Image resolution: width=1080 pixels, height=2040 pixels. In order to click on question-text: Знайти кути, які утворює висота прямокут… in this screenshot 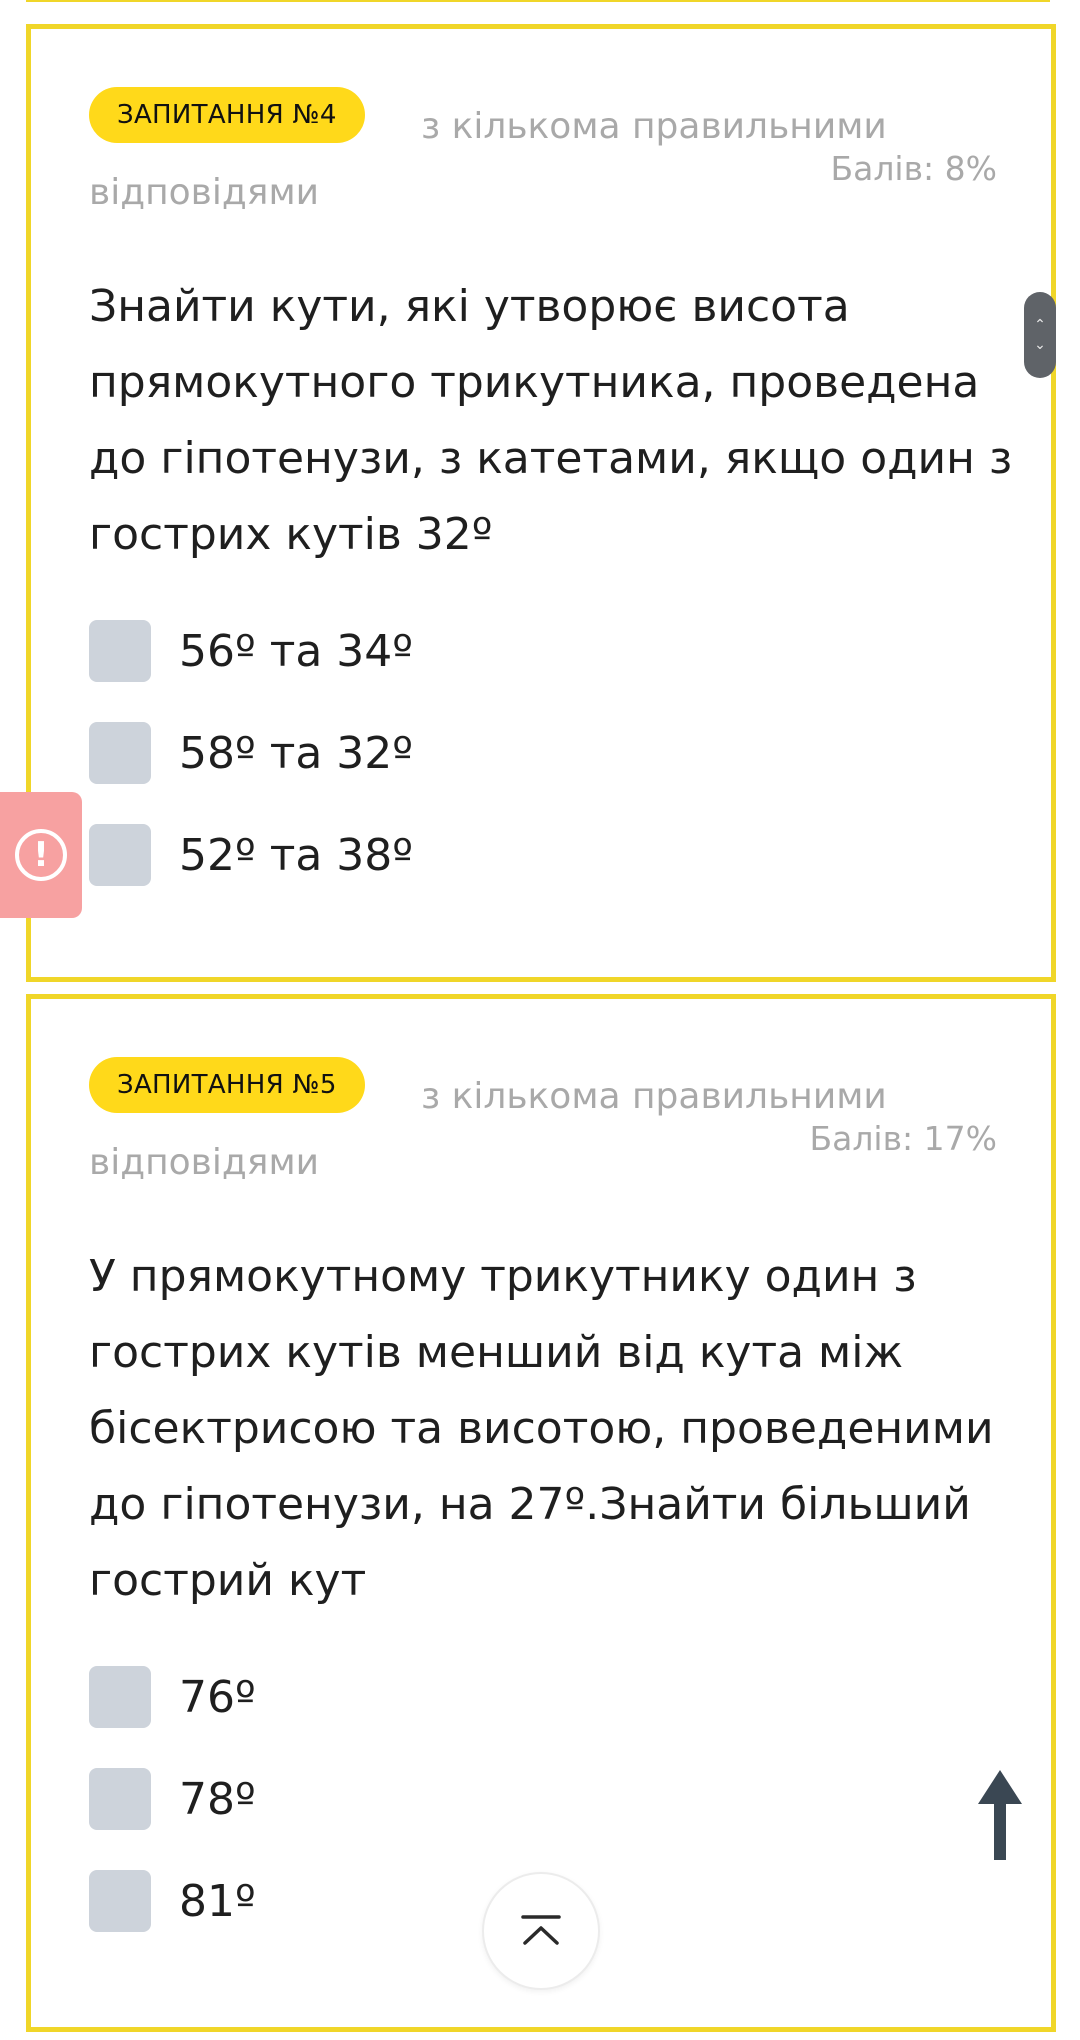, I will do `click(551, 420)`.